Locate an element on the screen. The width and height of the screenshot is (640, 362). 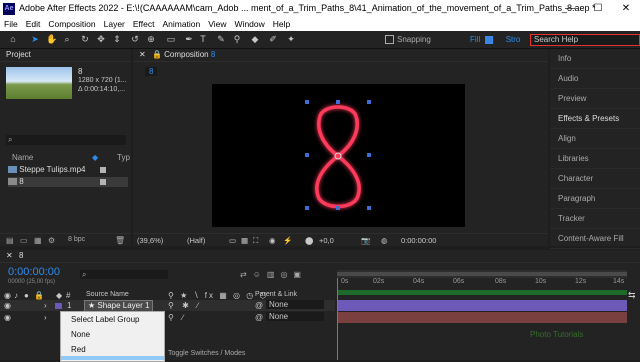
camera-view-icon: ◉ is located at coordinates (272, 240).